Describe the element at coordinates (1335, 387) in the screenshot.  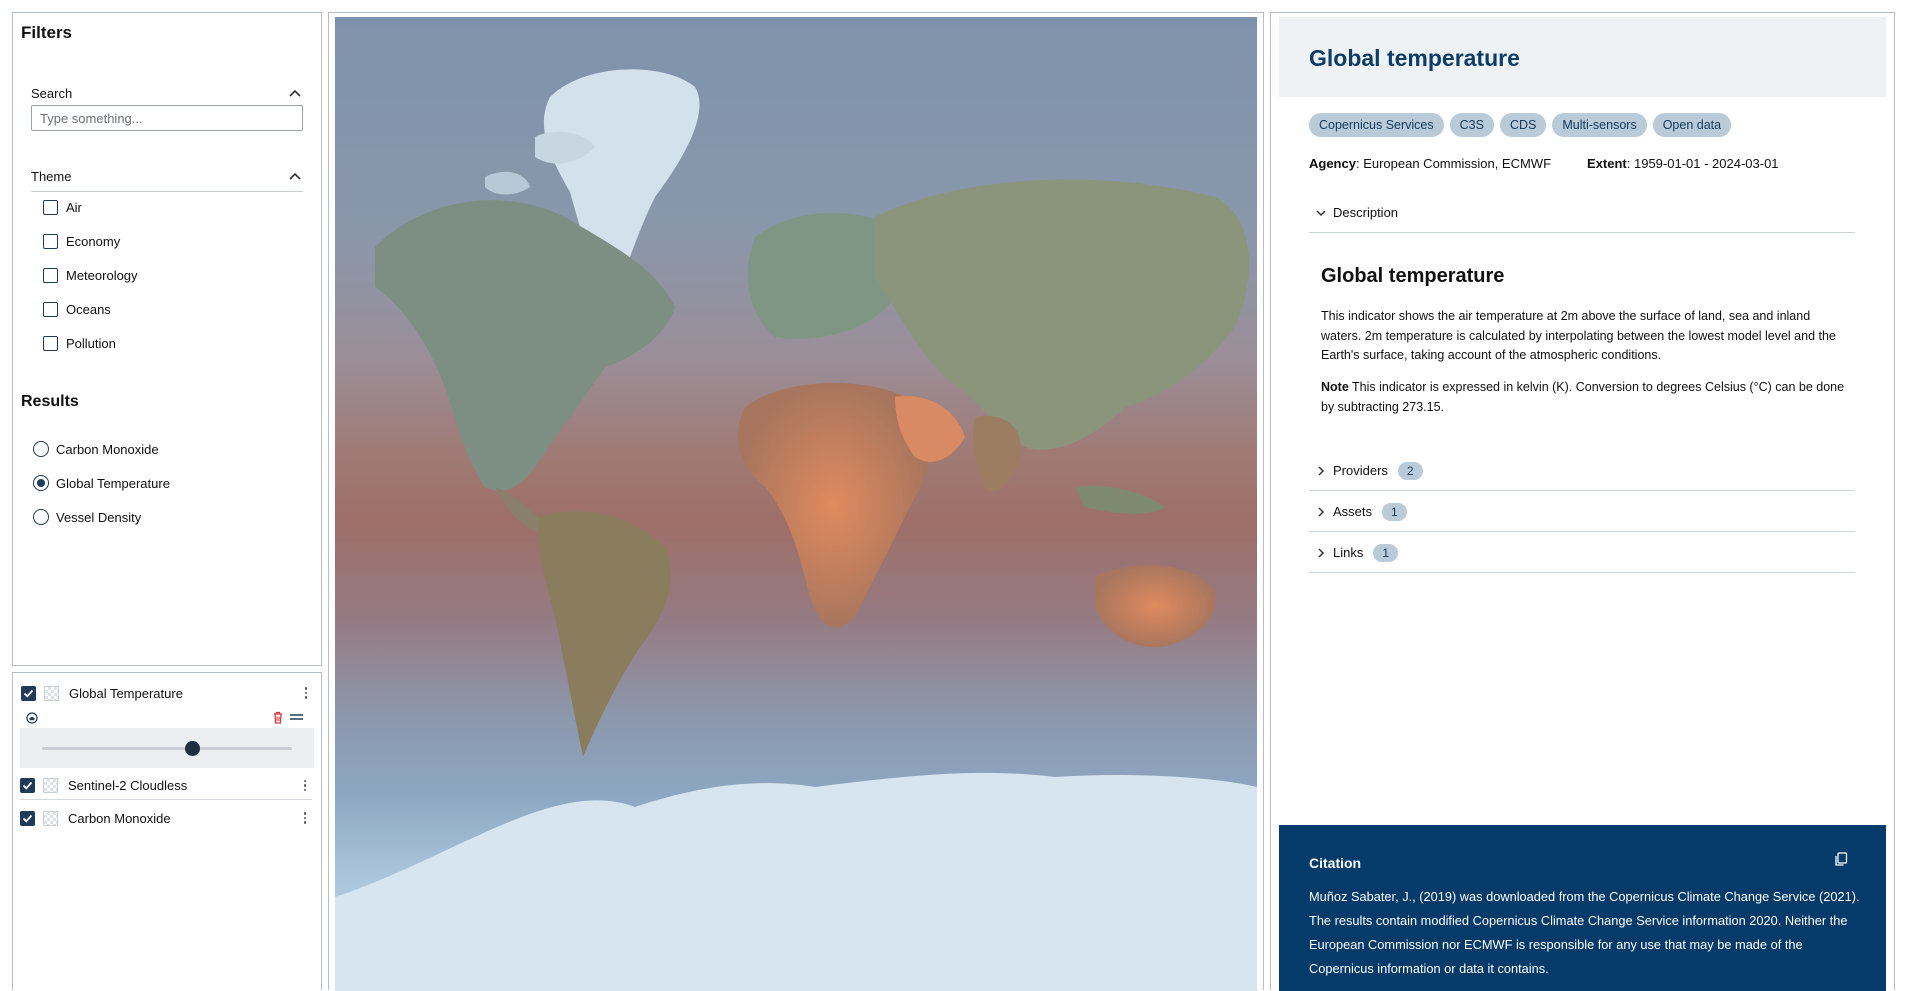
I see `note-label: Note` at that location.